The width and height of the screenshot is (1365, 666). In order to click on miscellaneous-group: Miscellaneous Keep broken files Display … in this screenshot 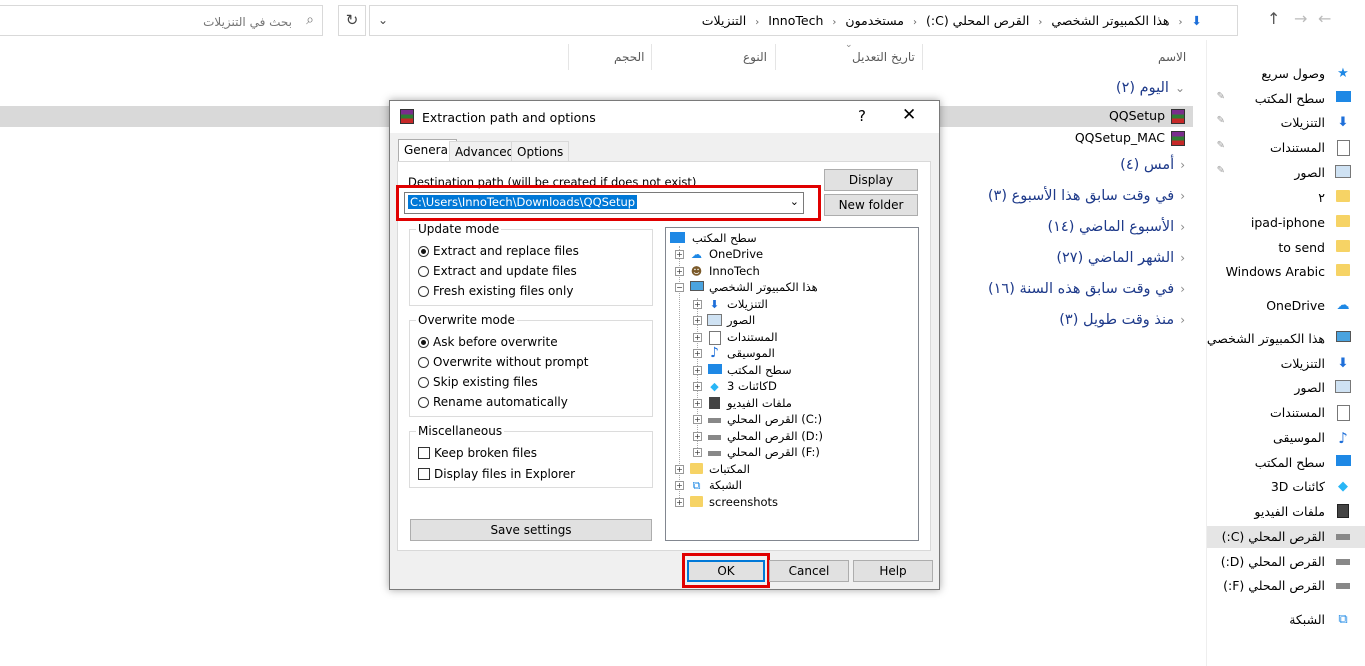, I will do `click(531, 456)`.